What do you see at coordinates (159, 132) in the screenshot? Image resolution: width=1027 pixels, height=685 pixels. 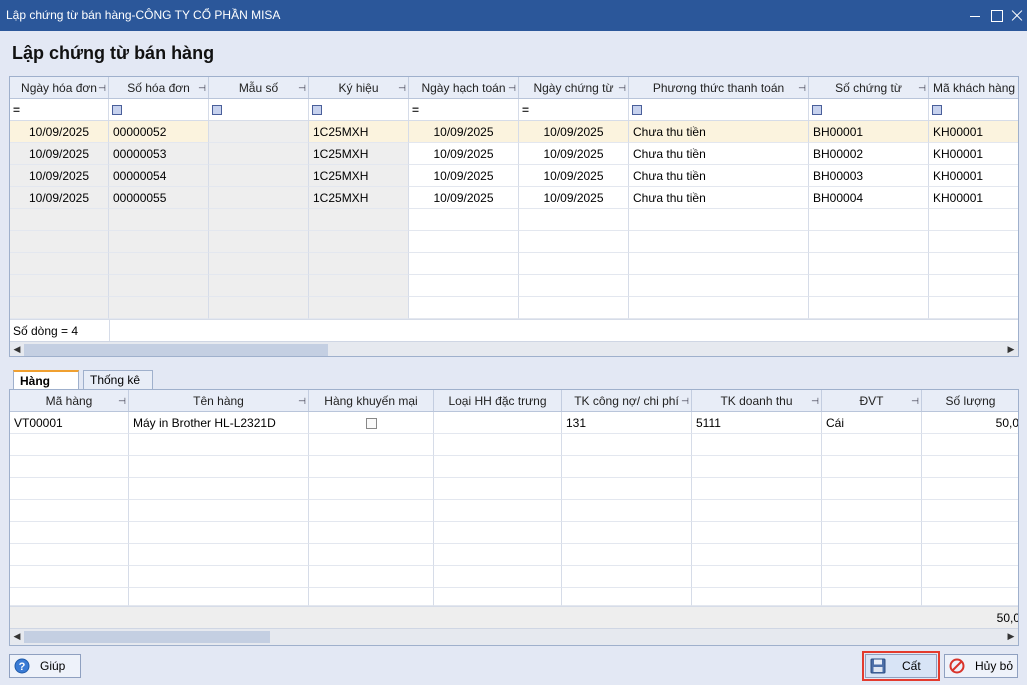 I see `cell-invoice-no: 00000052` at bounding box center [159, 132].